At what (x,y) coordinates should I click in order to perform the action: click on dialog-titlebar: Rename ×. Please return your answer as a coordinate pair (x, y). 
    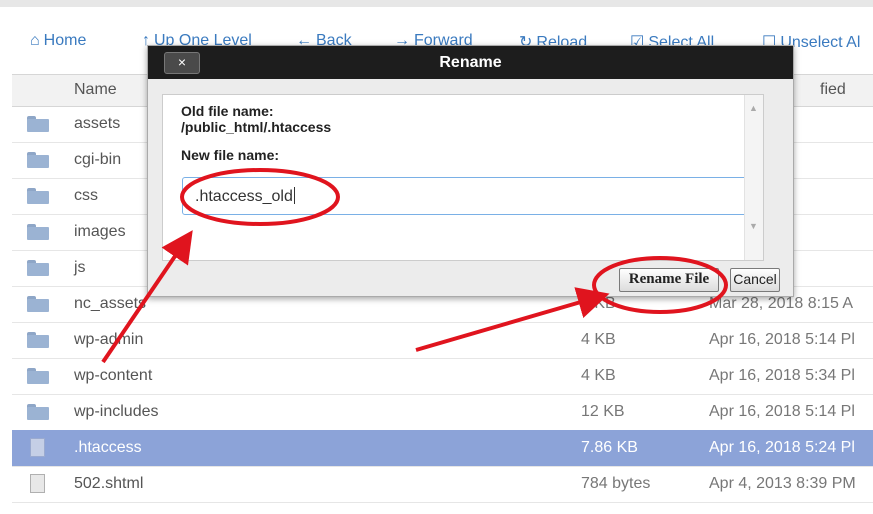
    Looking at the image, I should click on (470, 62).